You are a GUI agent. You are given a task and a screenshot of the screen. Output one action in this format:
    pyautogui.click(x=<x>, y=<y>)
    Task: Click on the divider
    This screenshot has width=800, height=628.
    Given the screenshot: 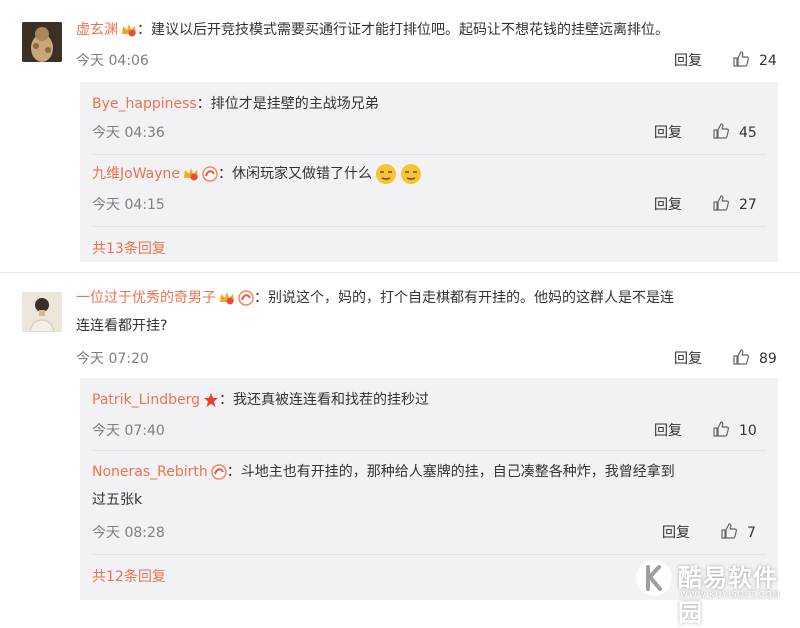 What is the action you would take?
    pyautogui.click(x=429, y=226)
    